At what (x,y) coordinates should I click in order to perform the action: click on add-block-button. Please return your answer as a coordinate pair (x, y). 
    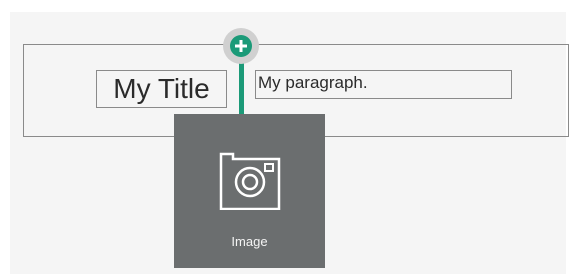
    Looking at the image, I should click on (241, 46).